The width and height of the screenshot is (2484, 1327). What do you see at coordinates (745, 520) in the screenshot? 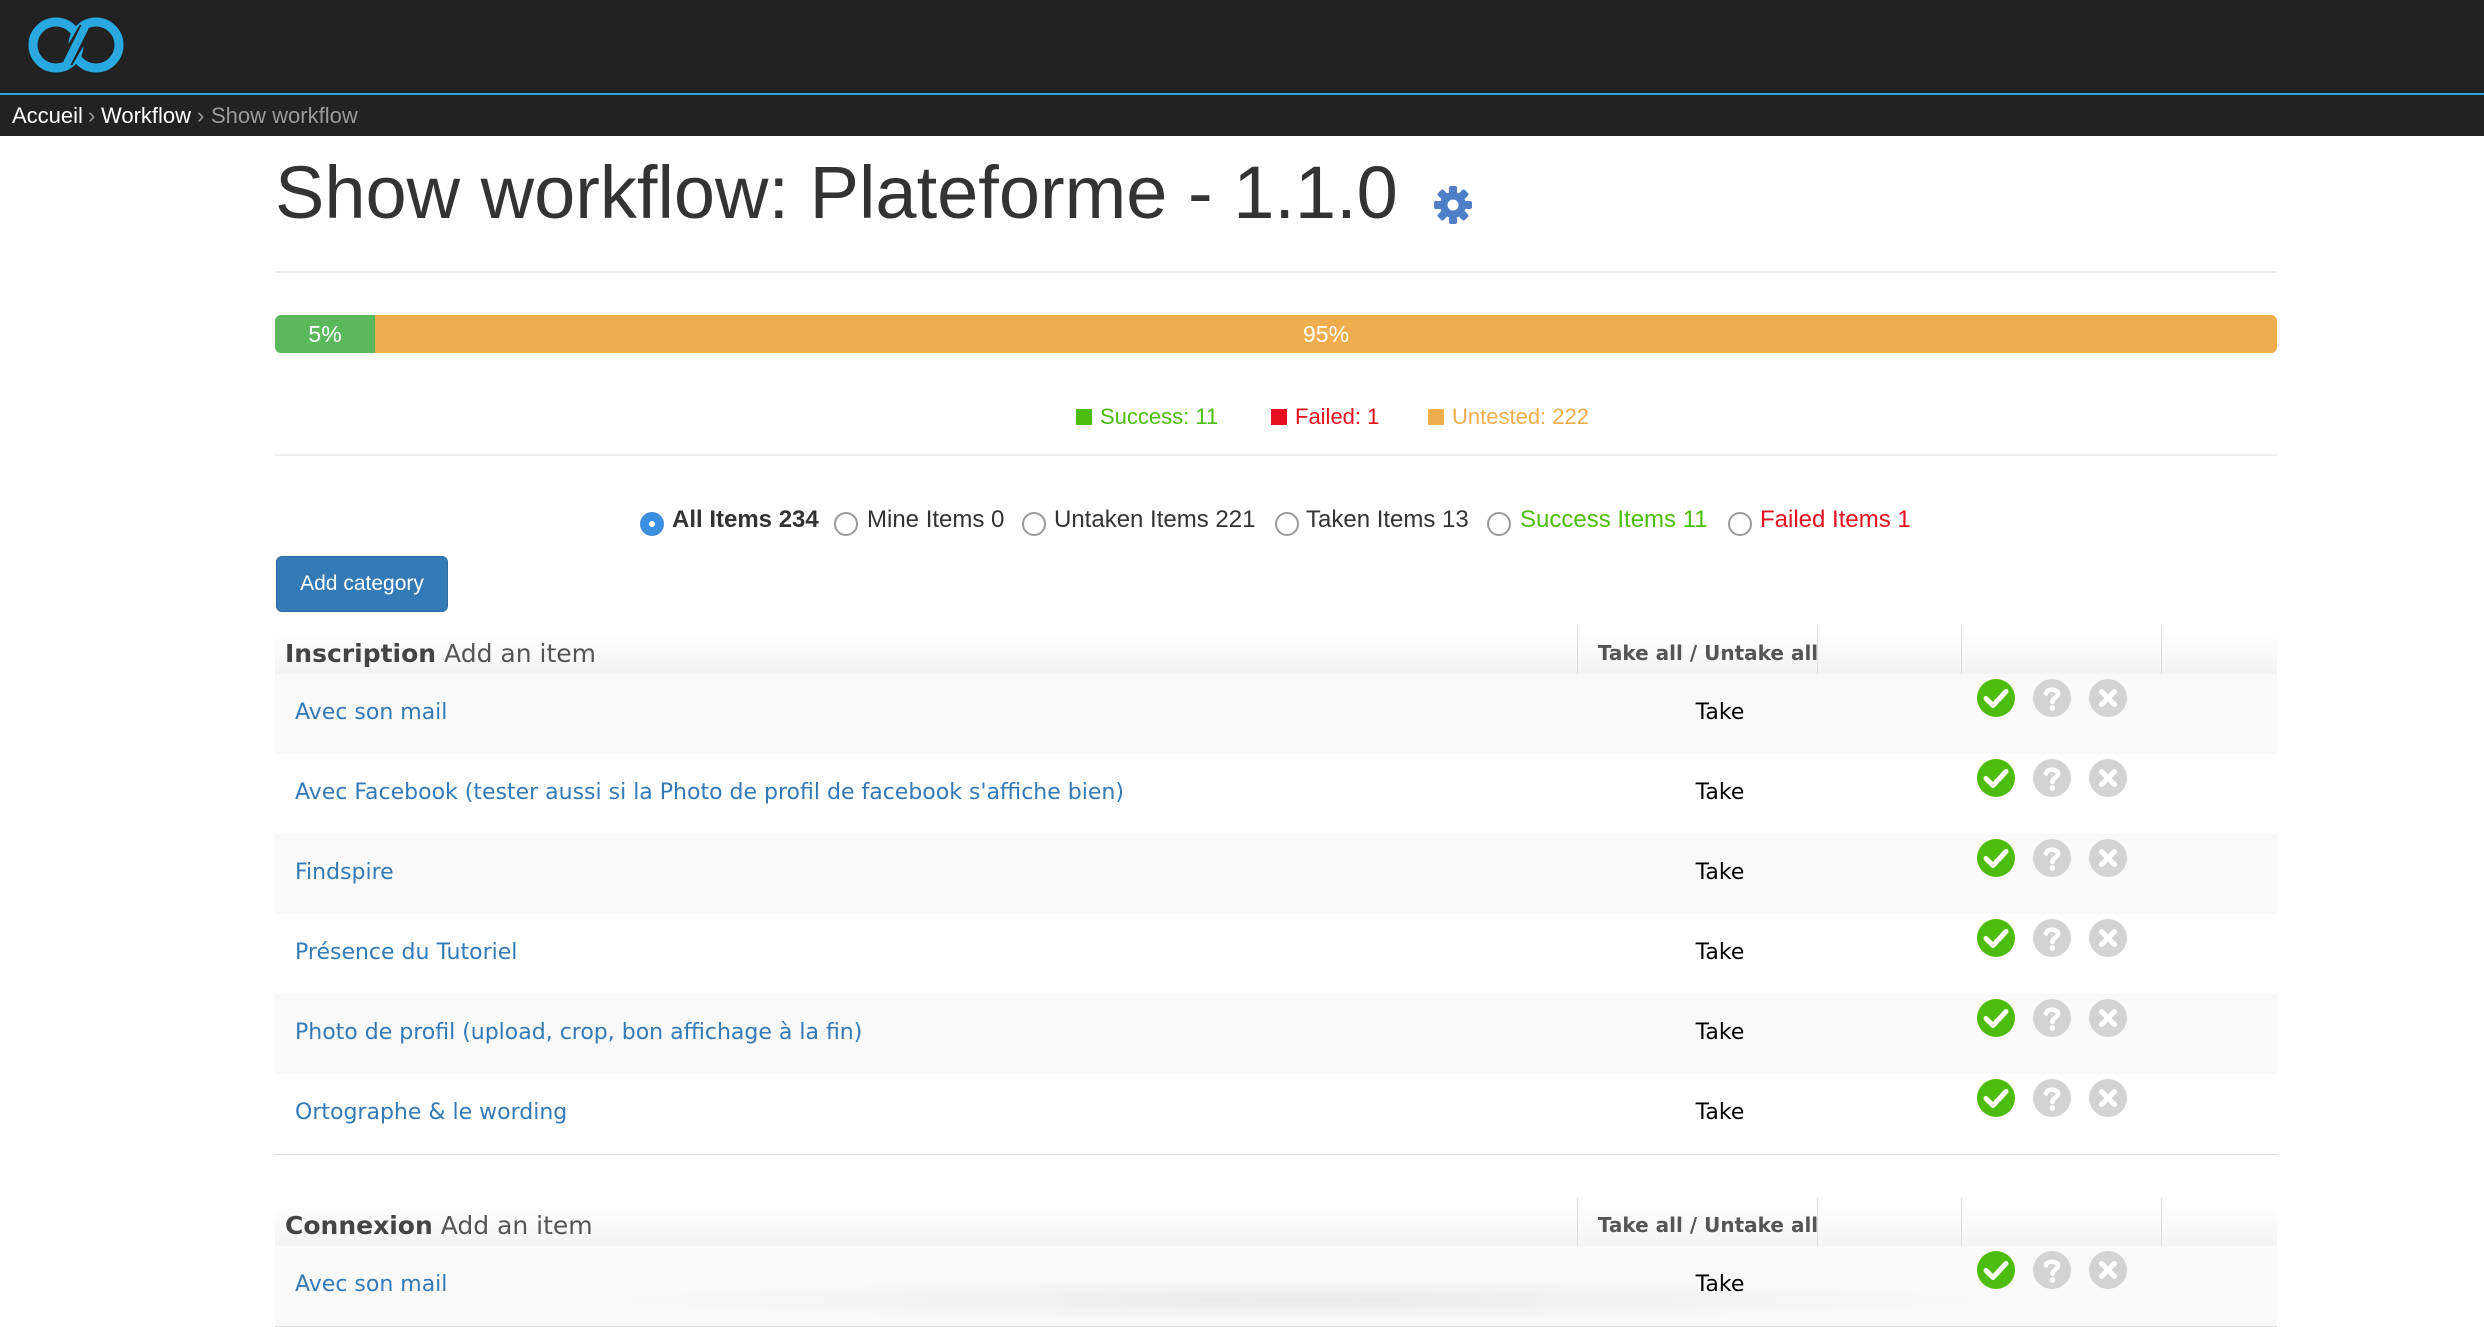
I see `filter-all-label: All Items 234` at bounding box center [745, 520].